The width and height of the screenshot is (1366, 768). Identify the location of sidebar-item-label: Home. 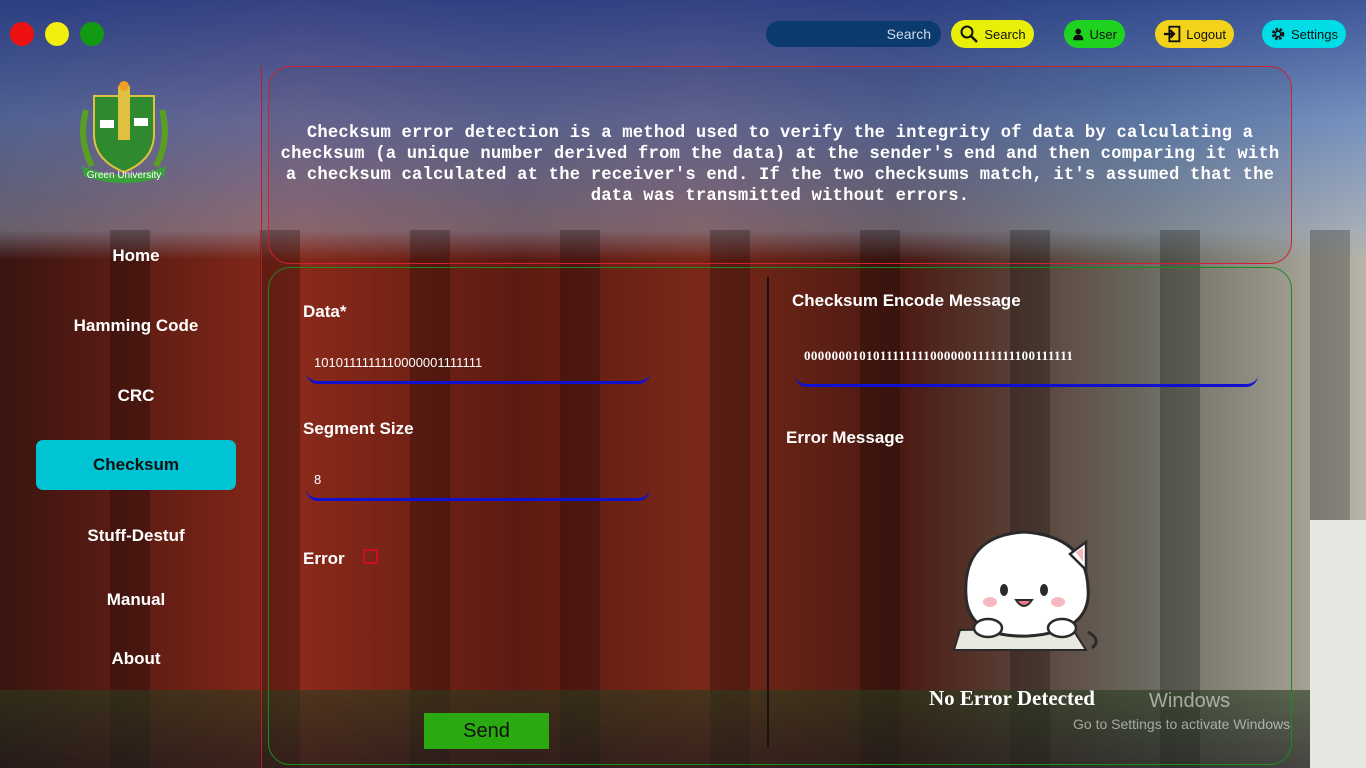
(136, 255).